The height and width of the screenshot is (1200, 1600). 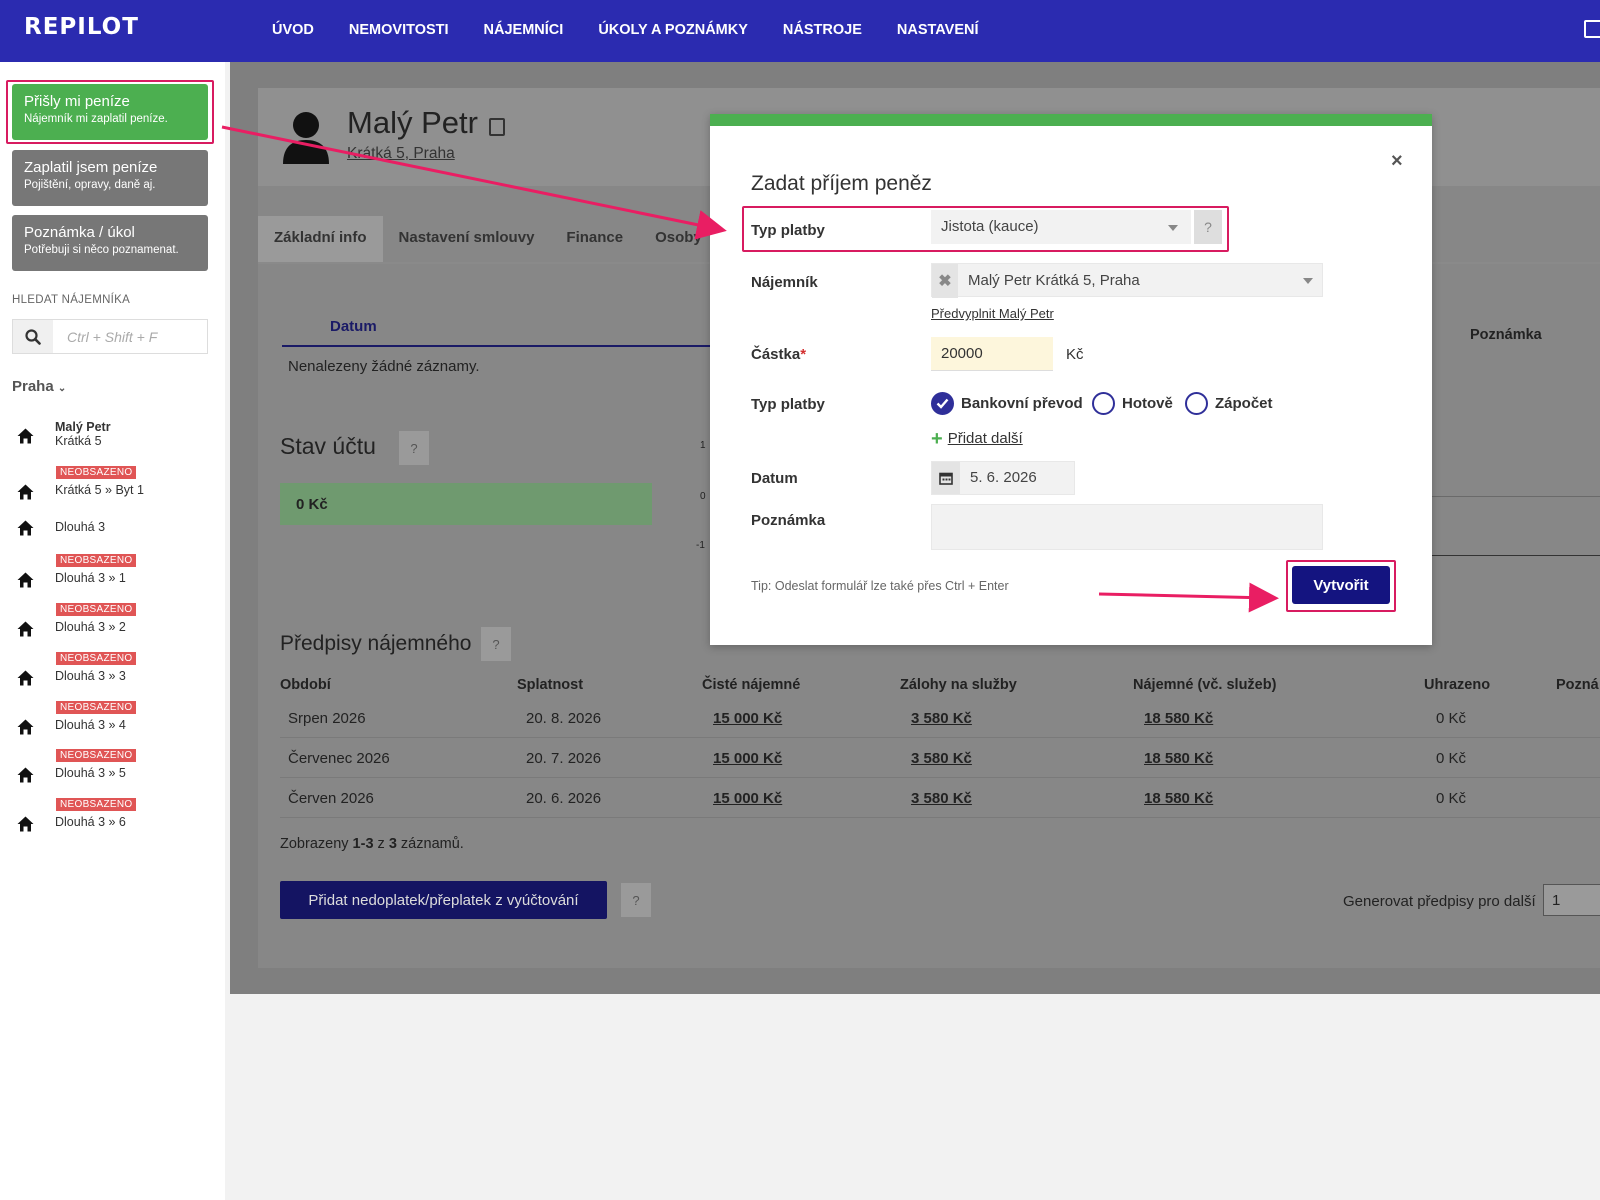 I want to click on plus-icon: +, so click(x=937, y=438).